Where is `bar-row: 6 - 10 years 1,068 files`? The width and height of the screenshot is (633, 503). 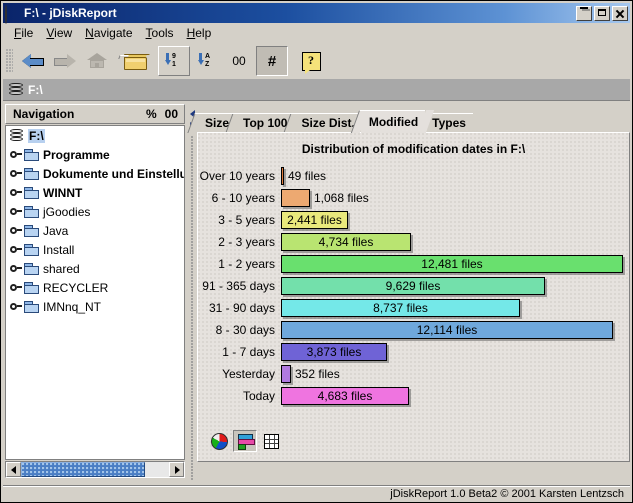
bar-row: 6 - 10 years 1,068 files is located at coordinates (413, 198).